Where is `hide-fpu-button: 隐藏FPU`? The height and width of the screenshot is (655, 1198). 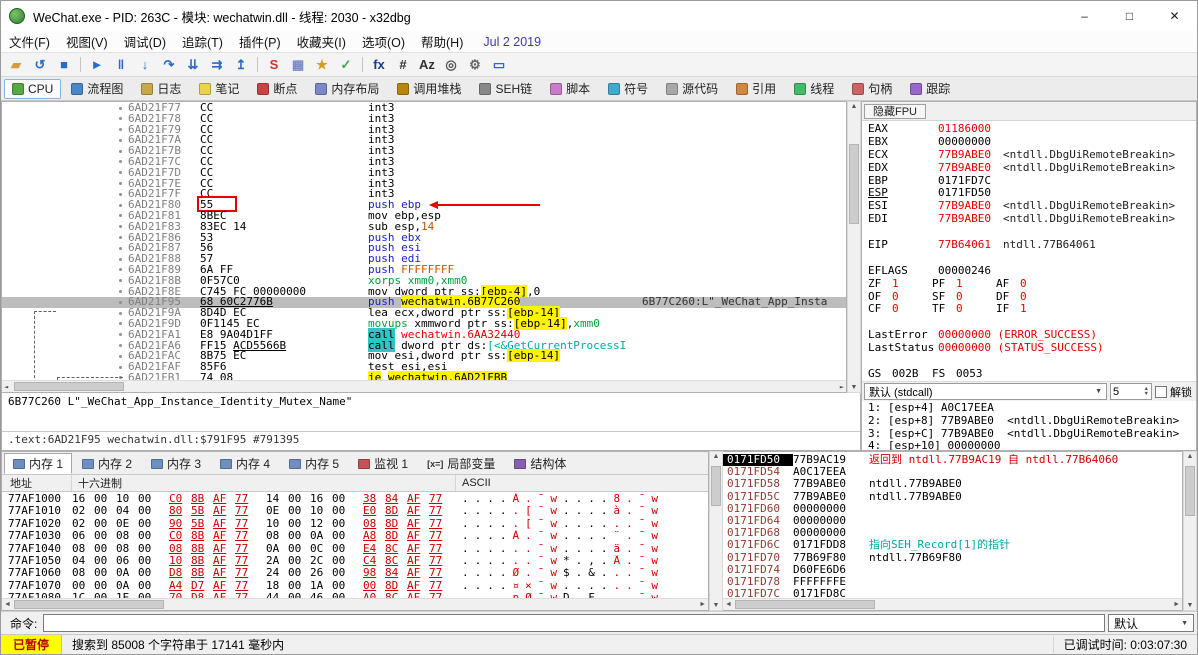
hide-fpu-button: 隐藏FPU is located at coordinates (895, 111).